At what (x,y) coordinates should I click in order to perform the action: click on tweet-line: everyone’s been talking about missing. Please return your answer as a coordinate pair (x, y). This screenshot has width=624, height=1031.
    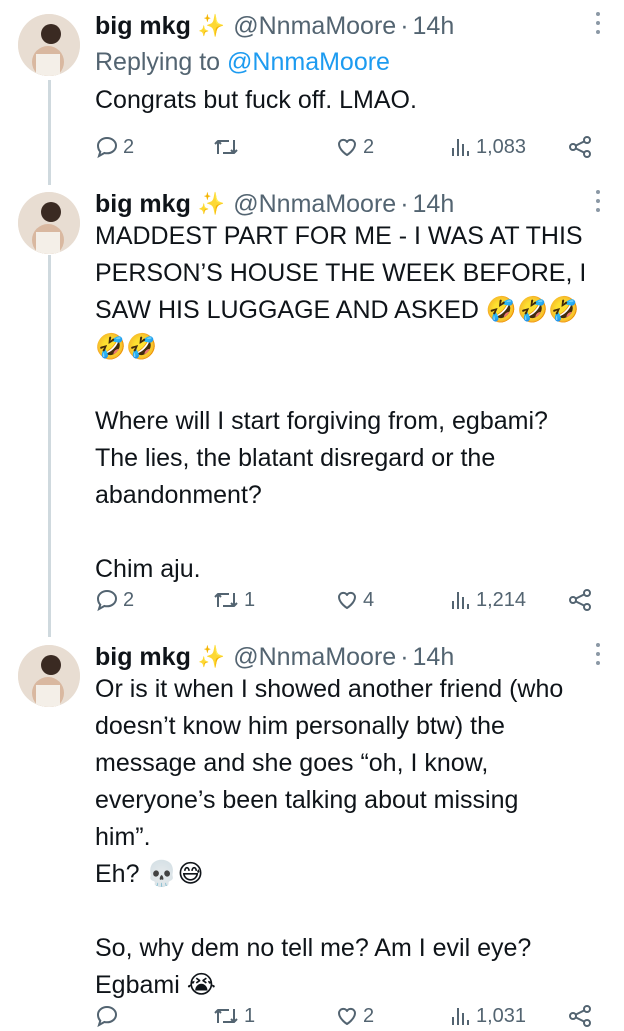
    Looking at the image, I should click on (307, 800).